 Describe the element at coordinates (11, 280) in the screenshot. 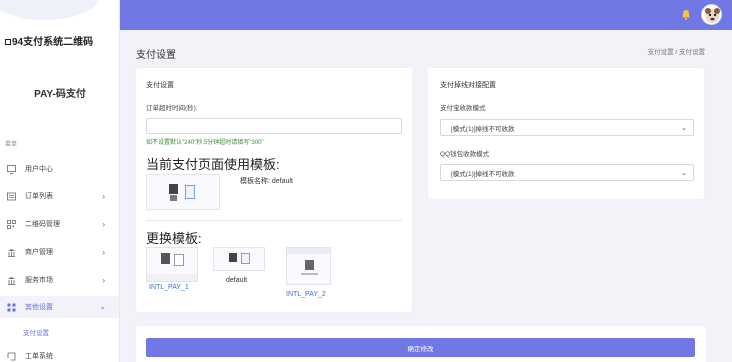

I see `market-icon` at that location.